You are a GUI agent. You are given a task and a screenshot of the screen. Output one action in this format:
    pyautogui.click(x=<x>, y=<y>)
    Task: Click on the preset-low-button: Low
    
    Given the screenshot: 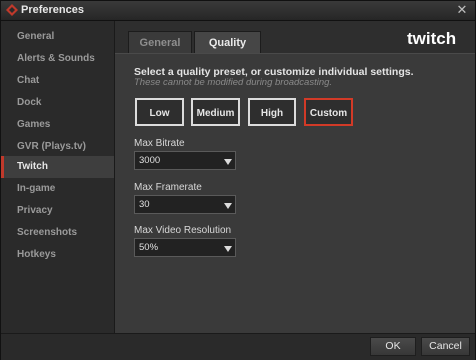 What is the action you would take?
    pyautogui.click(x=159, y=112)
    